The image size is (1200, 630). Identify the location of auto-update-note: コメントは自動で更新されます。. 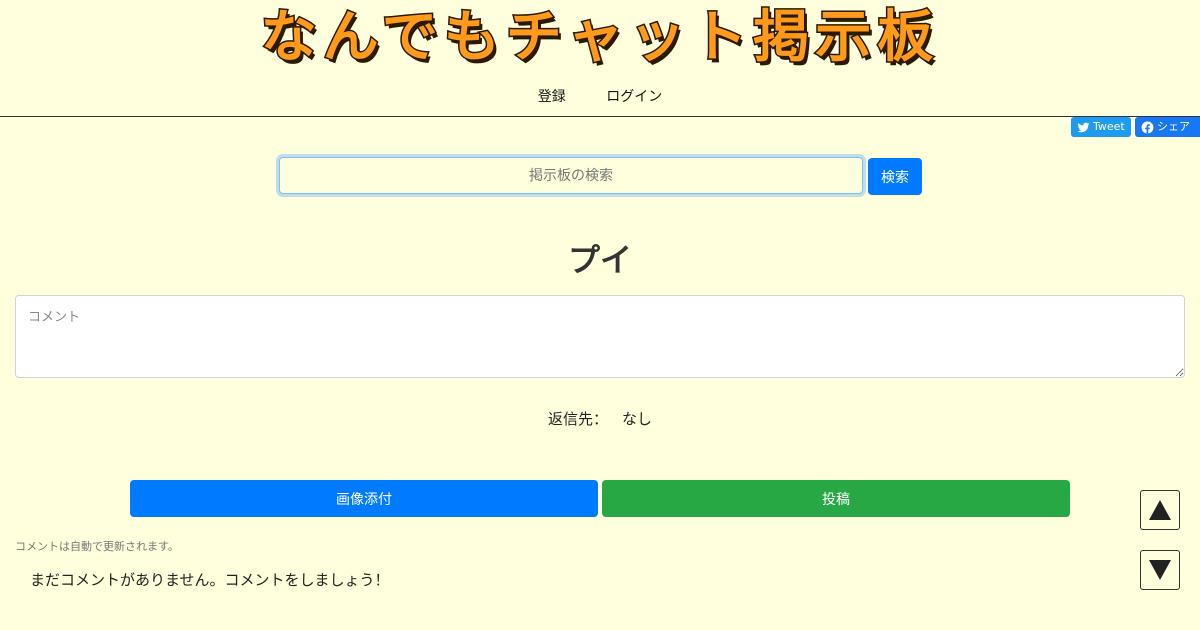
(97, 546).